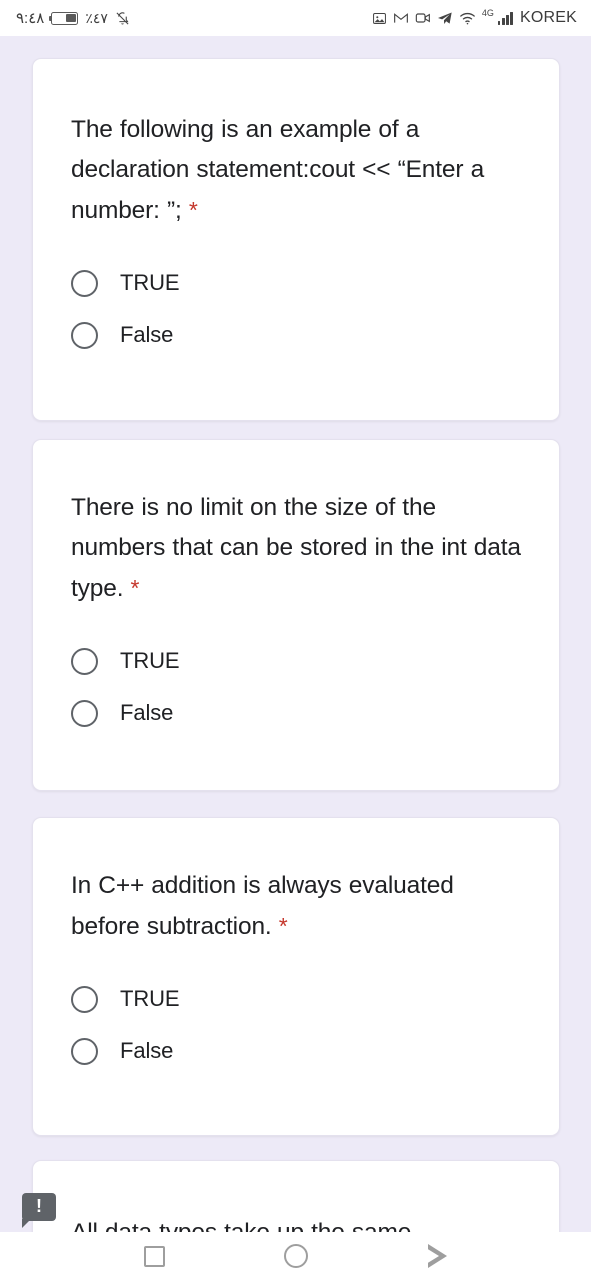  What do you see at coordinates (296, 283) in the screenshot?
I see `option-row-true-1: TRUE` at bounding box center [296, 283].